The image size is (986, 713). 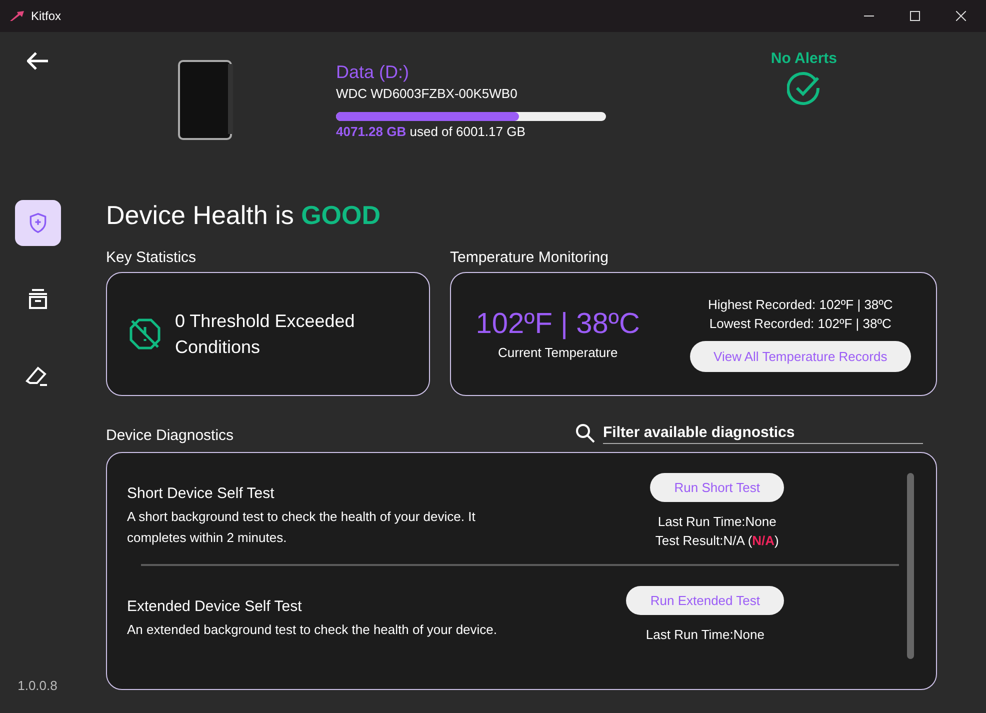 What do you see at coordinates (301, 527) in the screenshot?
I see `test-description: A short background test to check the health of your device. It completes within 2 minutes.` at bounding box center [301, 527].